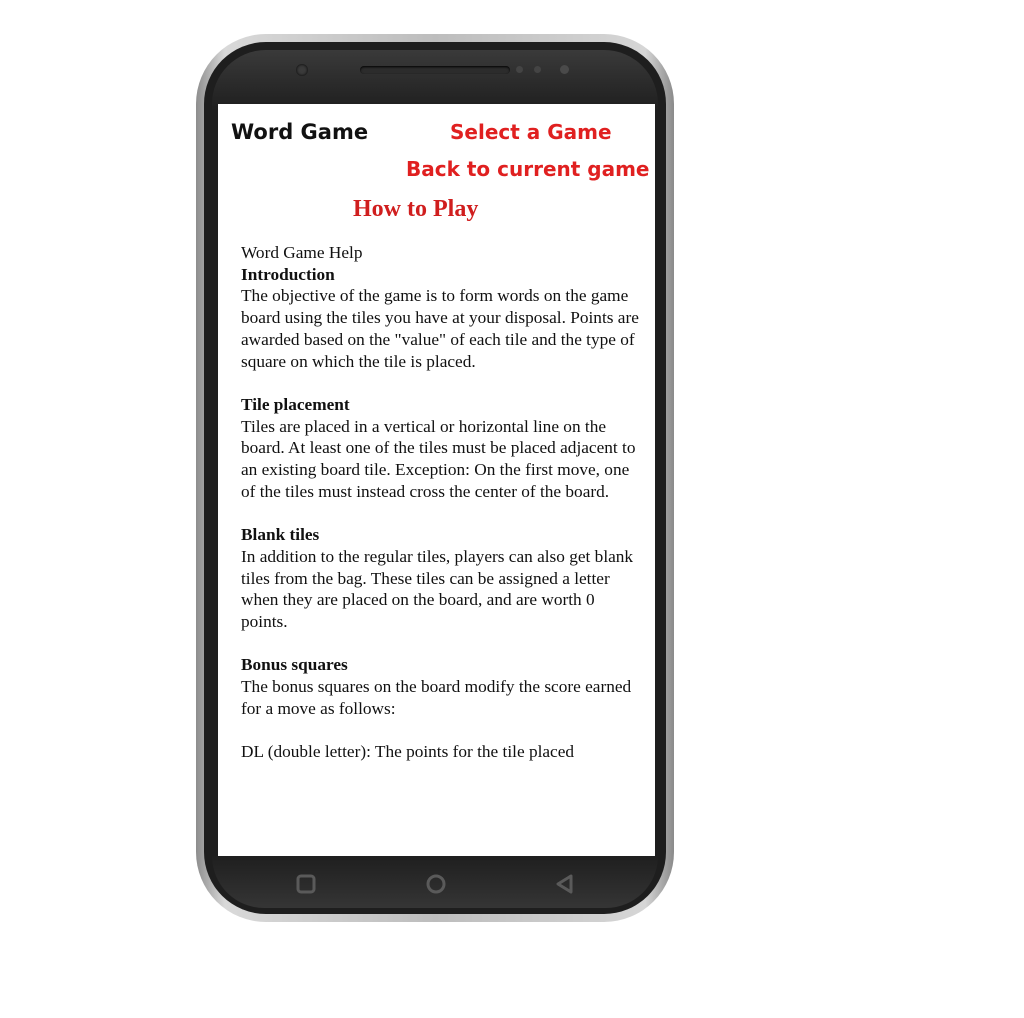  I want to click on page-title: How to Play, so click(416, 209).